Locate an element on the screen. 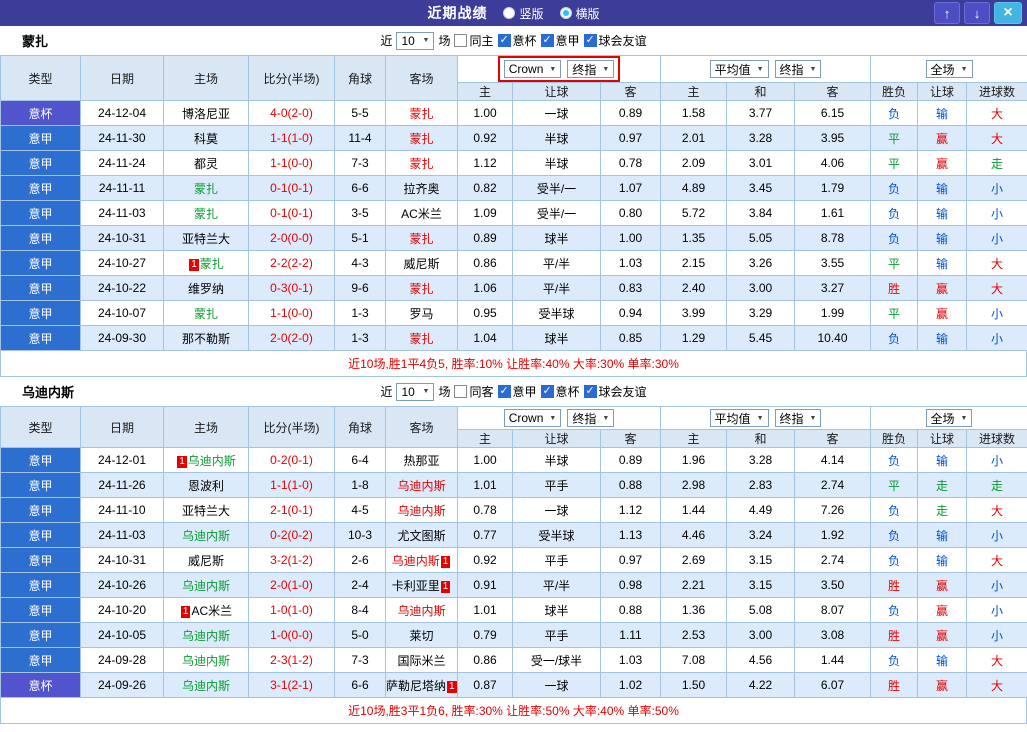  away-team-cell: 卡利亚里 1 is located at coordinates (421, 585).